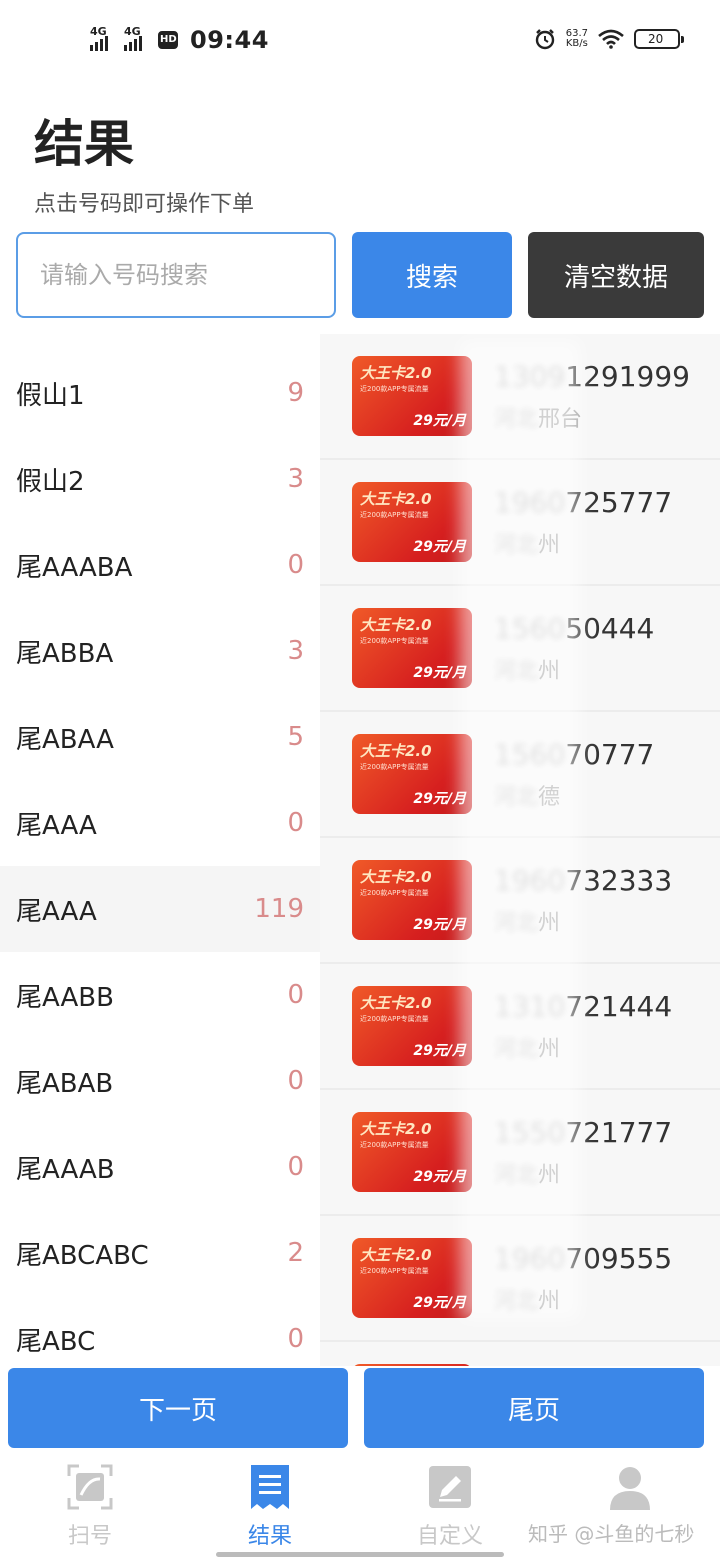 Image resolution: width=720 pixels, height=1560 pixels. What do you see at coordinates (295, 737) in the screenshot?
I see `category-count: 5` at bounding box center [295, 737].